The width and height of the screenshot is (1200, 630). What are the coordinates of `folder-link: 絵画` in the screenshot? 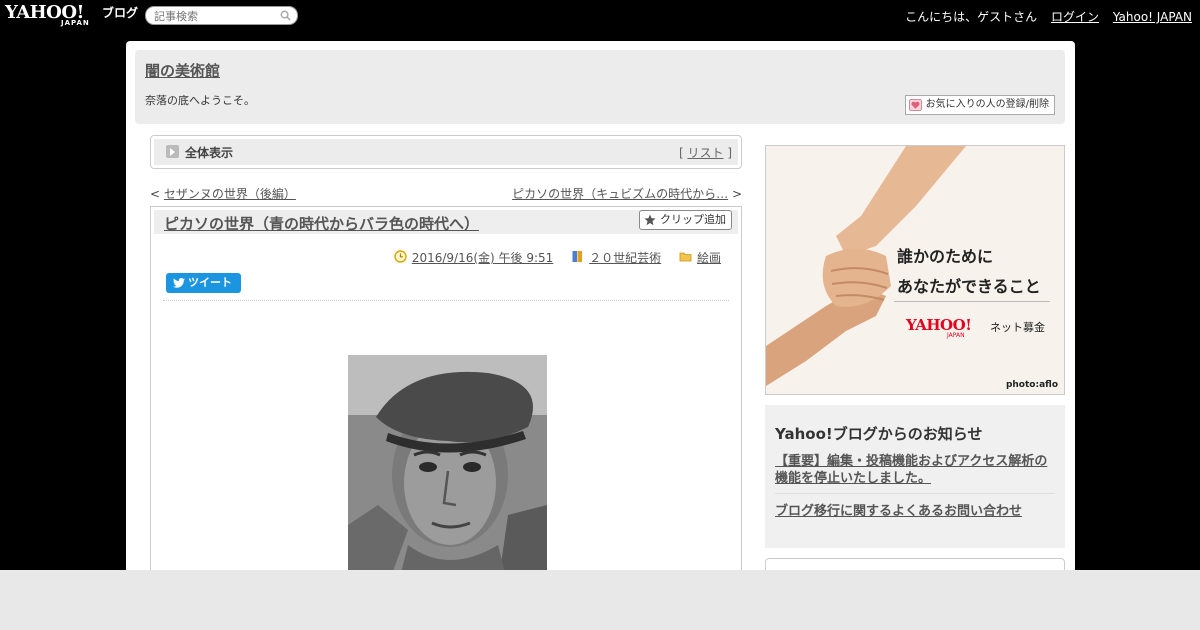 It's located at (709, 258).